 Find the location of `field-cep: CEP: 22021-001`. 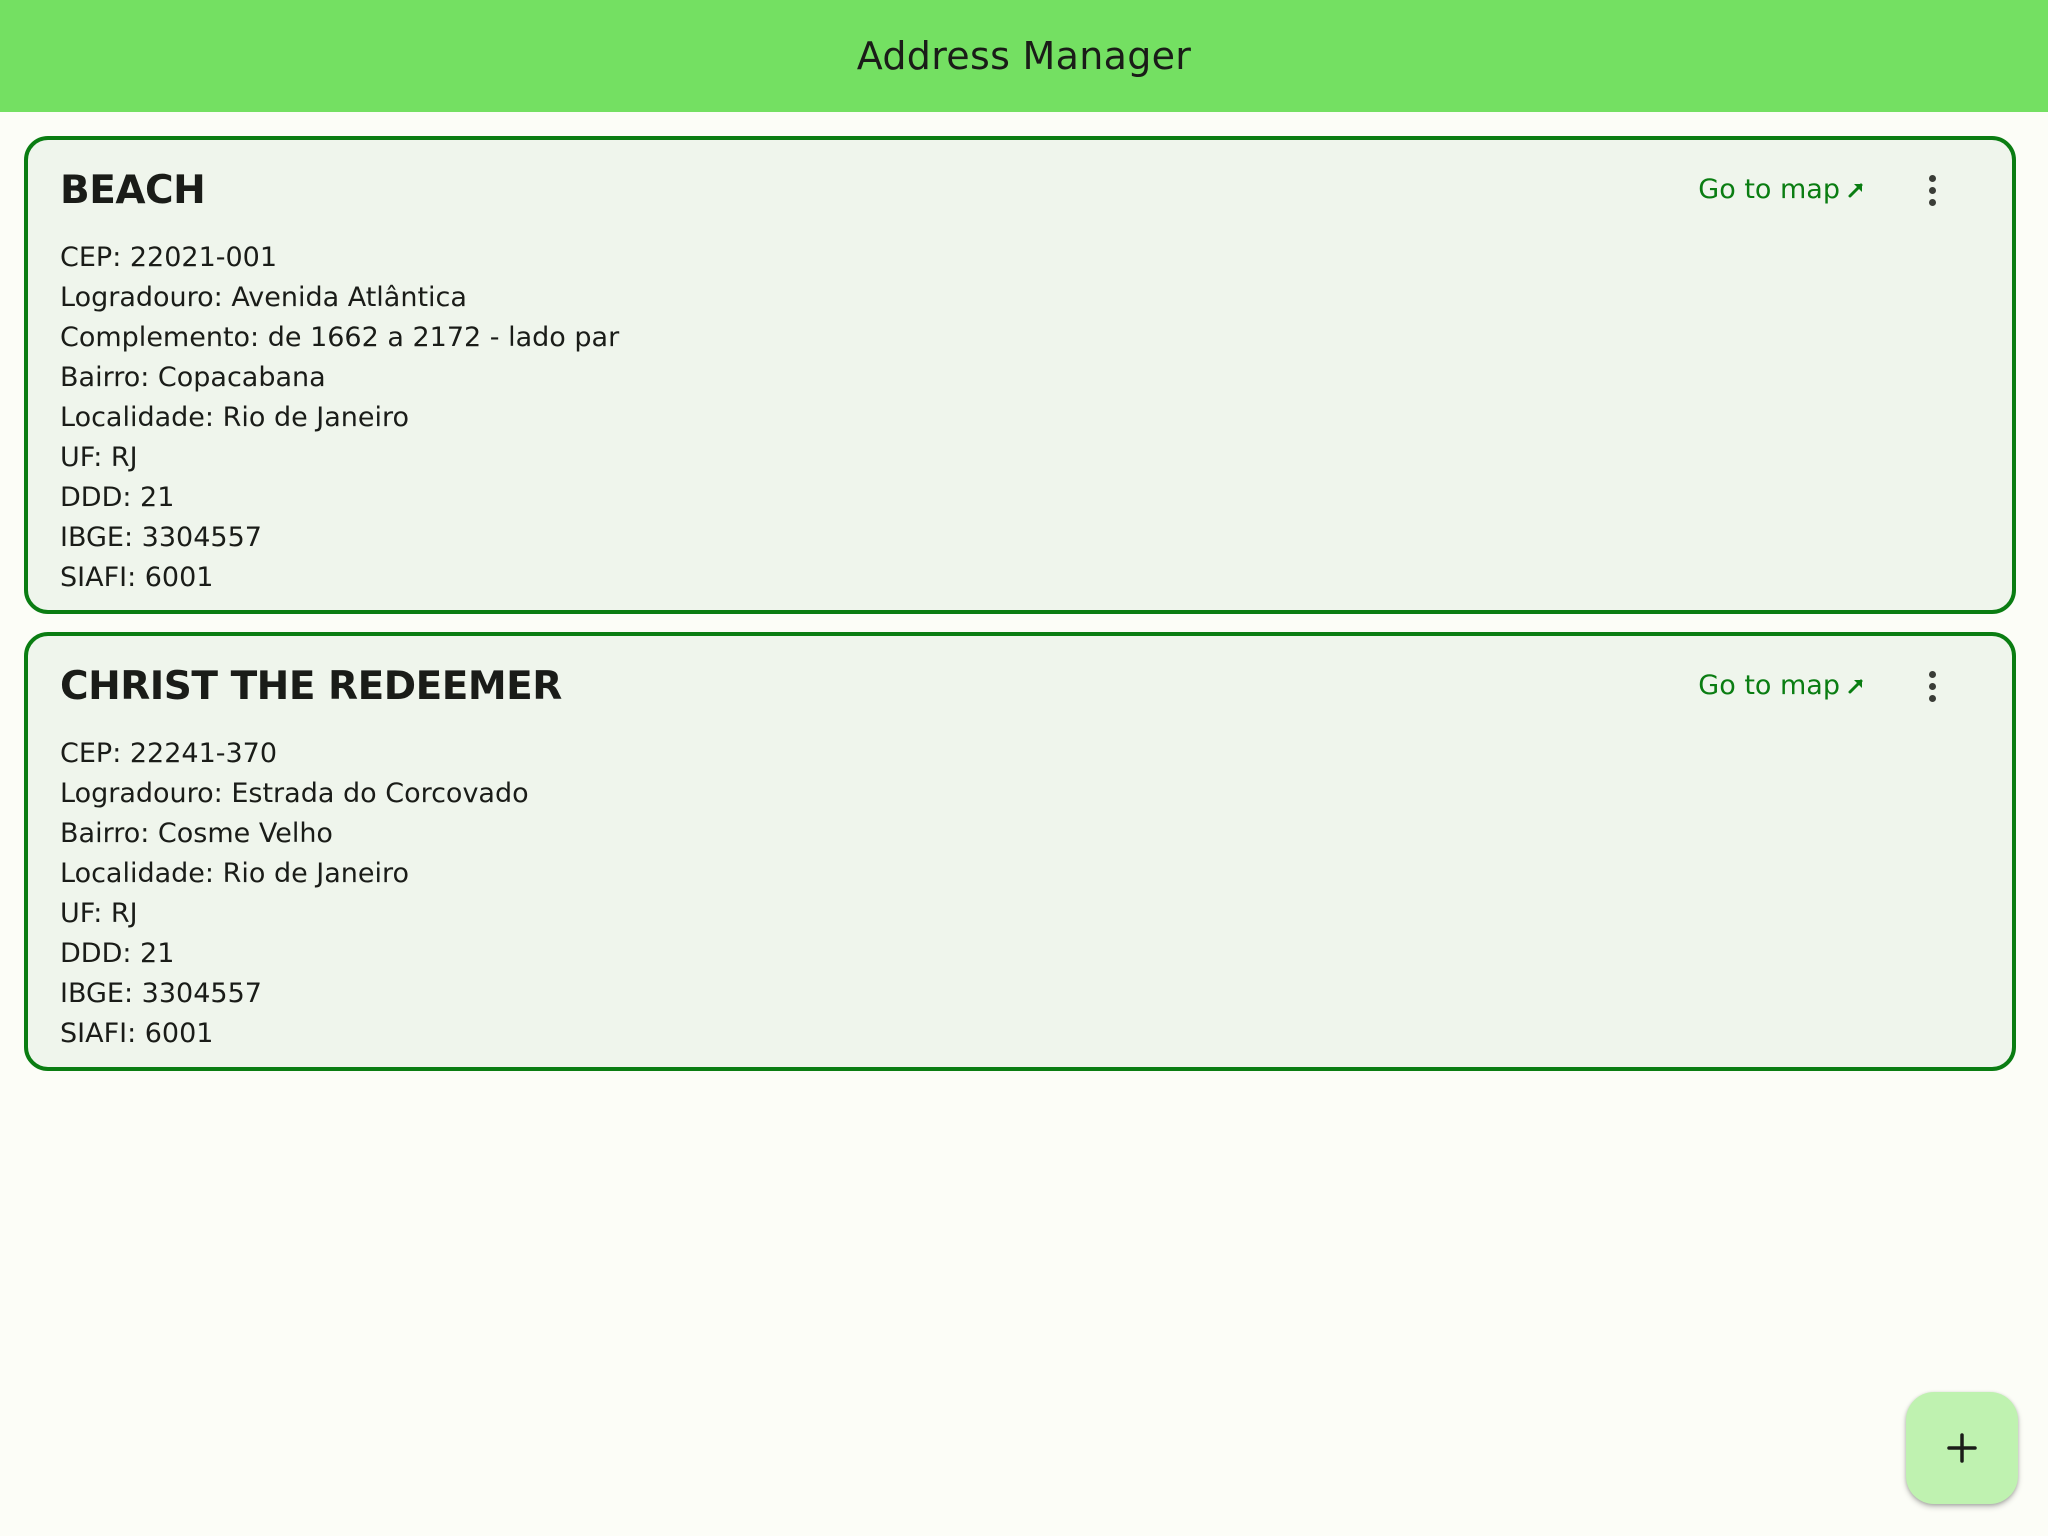

field-cep: CEP: 22021-001 is located at coordinates (169, 257).